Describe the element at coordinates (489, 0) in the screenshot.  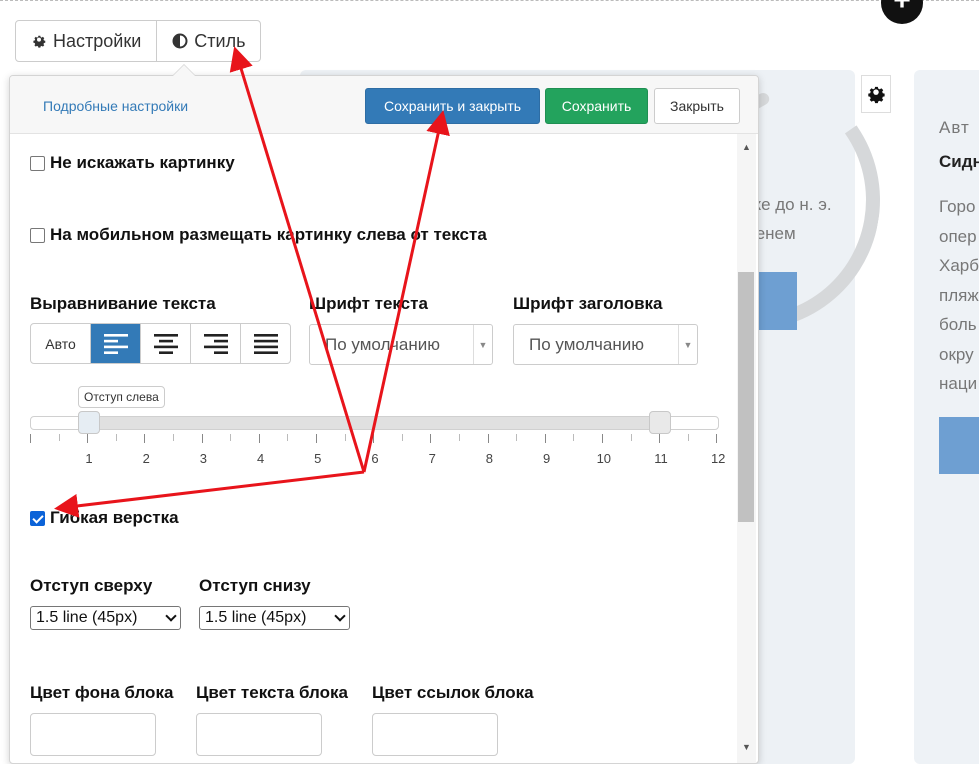
I see `page-top-border` at that location.